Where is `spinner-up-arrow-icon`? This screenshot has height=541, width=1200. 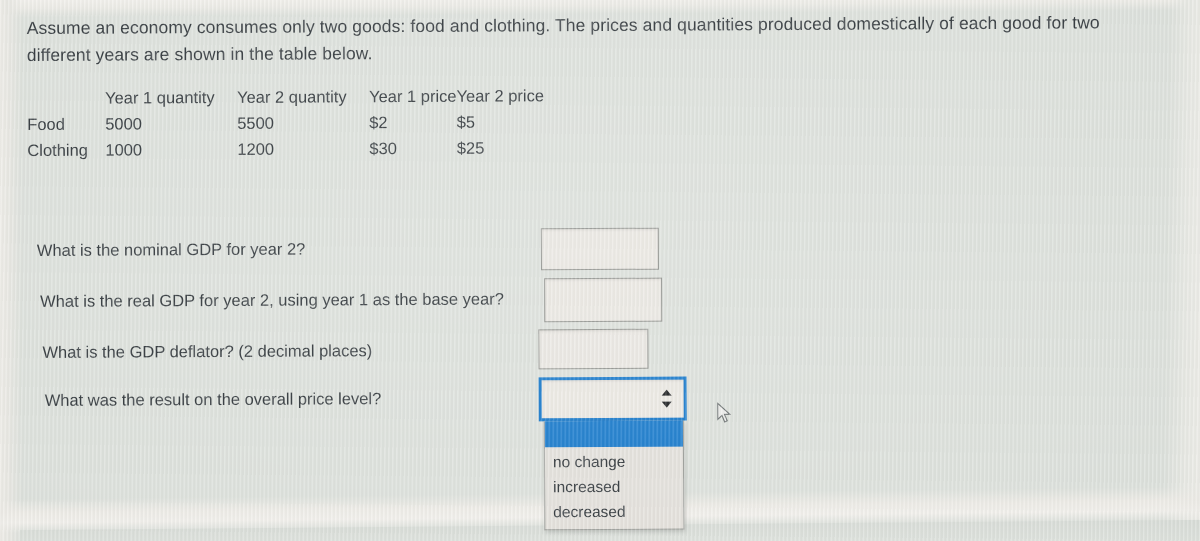 spinner-up-arrow-icon is located at coordinates (666, 392).